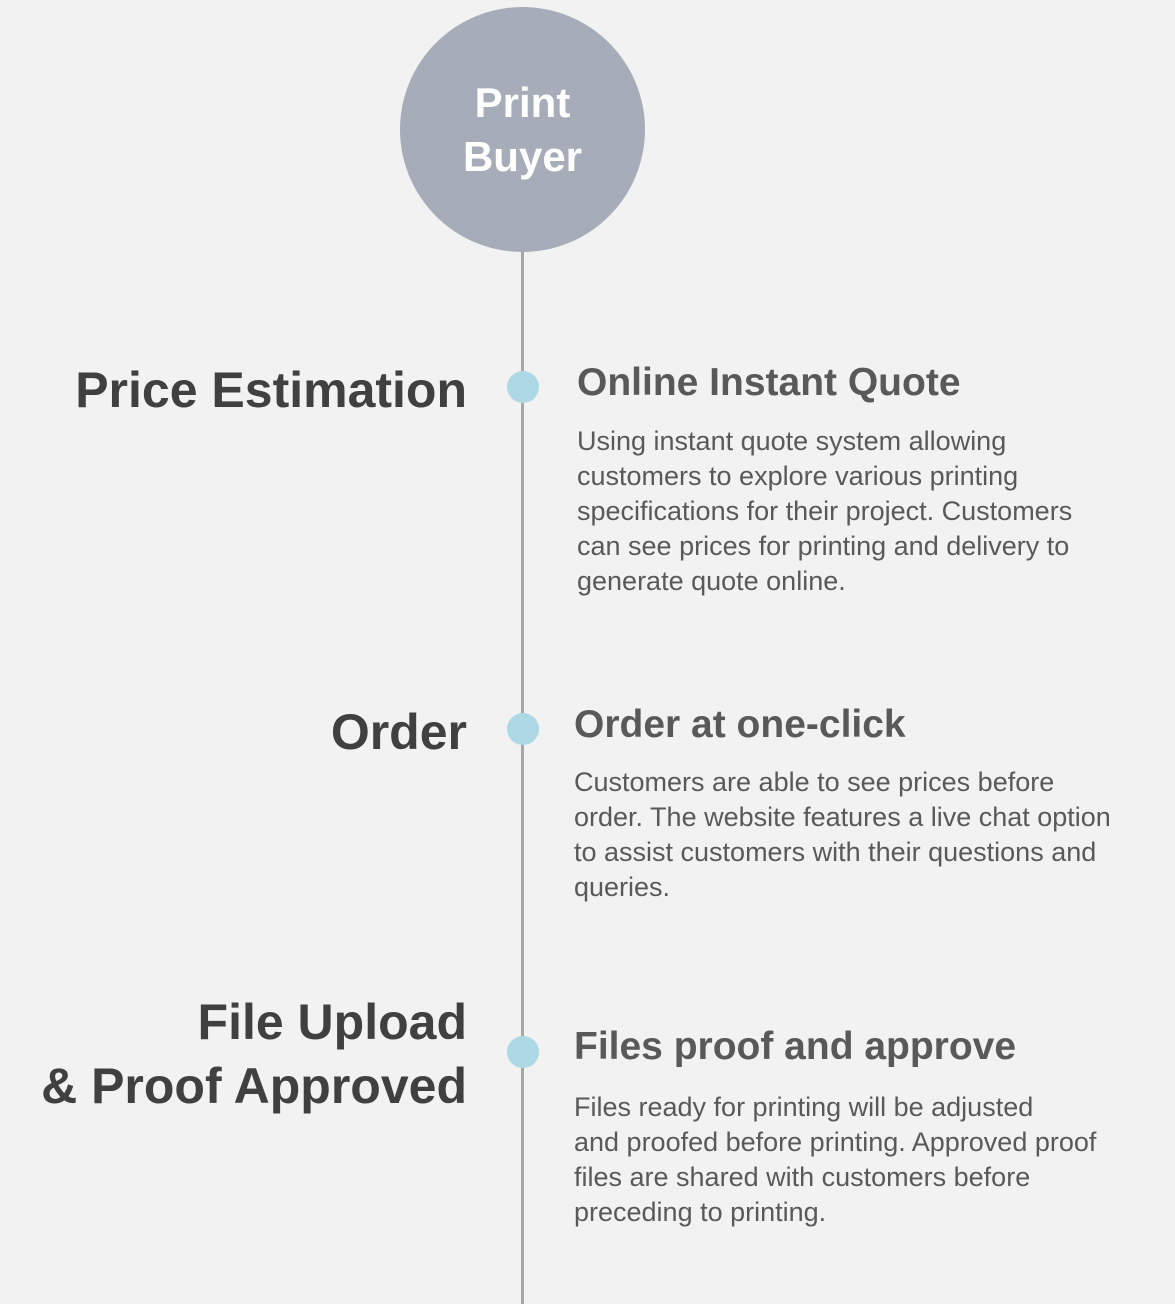 This screenshot has height=1304, width=1175. What do you see at coordinates (522, 777) in the screenshot?
I see `timeline-line` at bounding box center [522, 777].